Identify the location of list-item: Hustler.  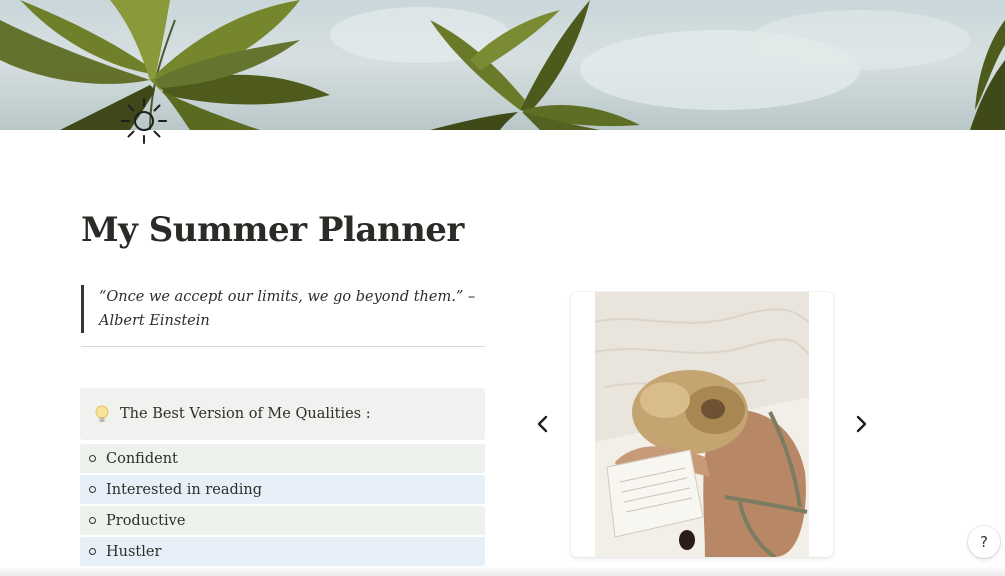
(282, 551).